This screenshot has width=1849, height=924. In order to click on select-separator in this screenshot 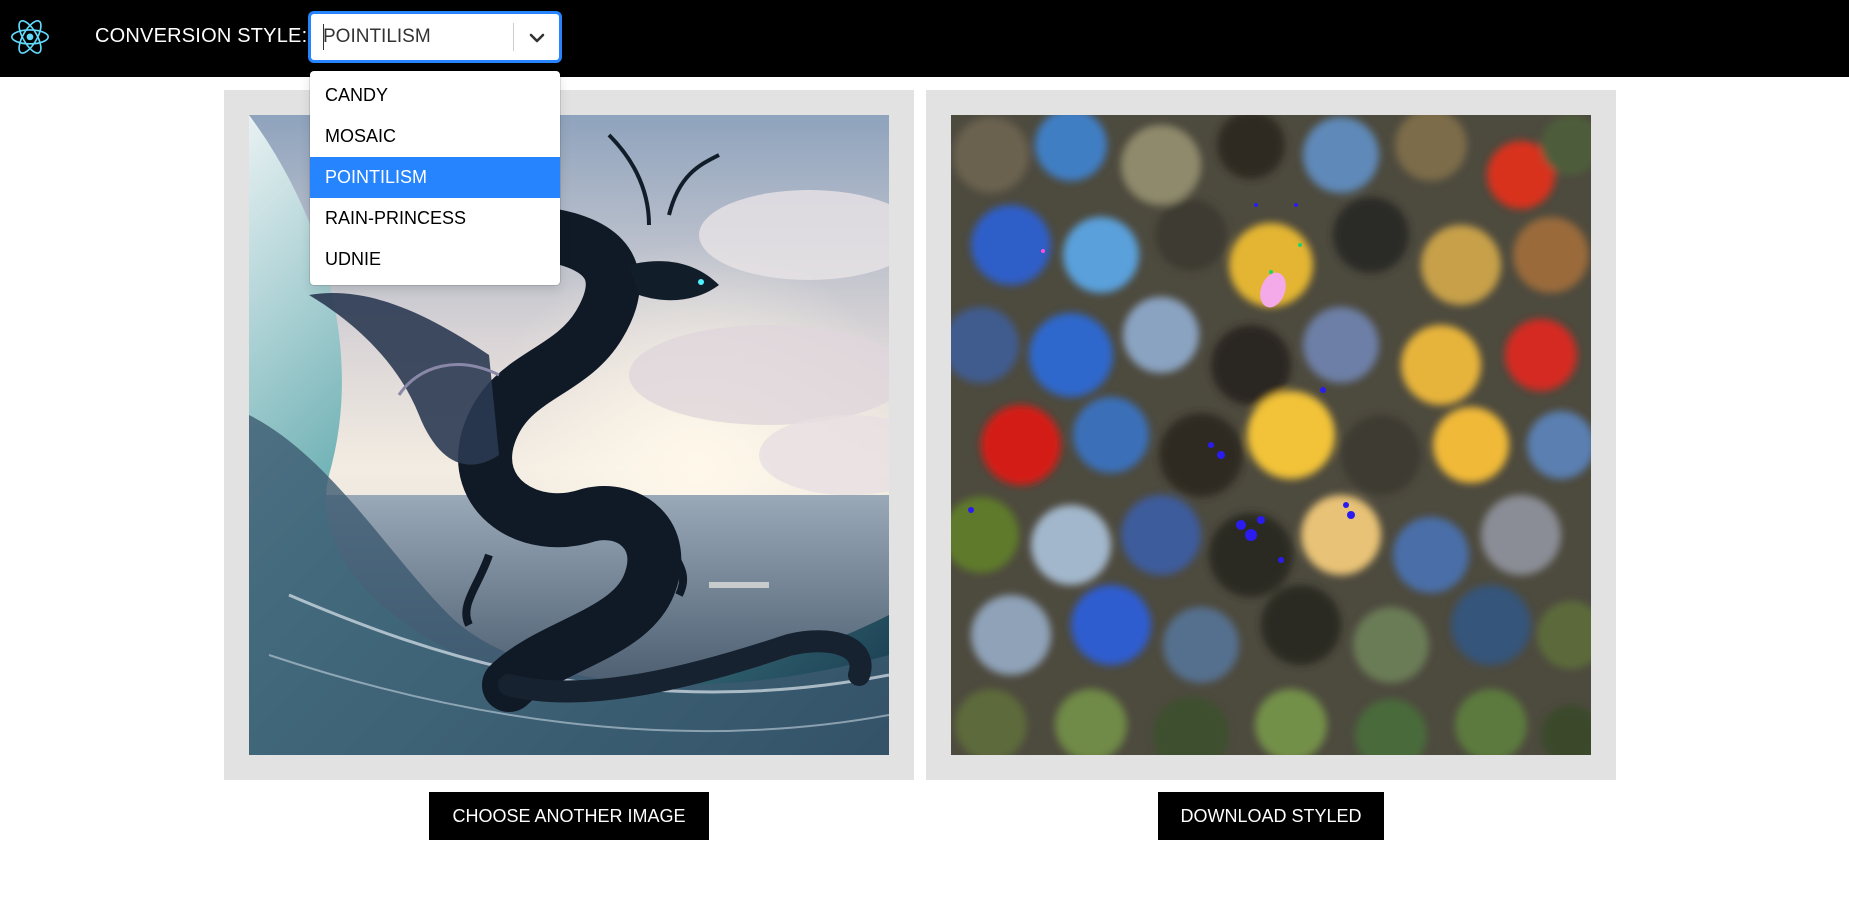, I will do `click(513, 37)`.